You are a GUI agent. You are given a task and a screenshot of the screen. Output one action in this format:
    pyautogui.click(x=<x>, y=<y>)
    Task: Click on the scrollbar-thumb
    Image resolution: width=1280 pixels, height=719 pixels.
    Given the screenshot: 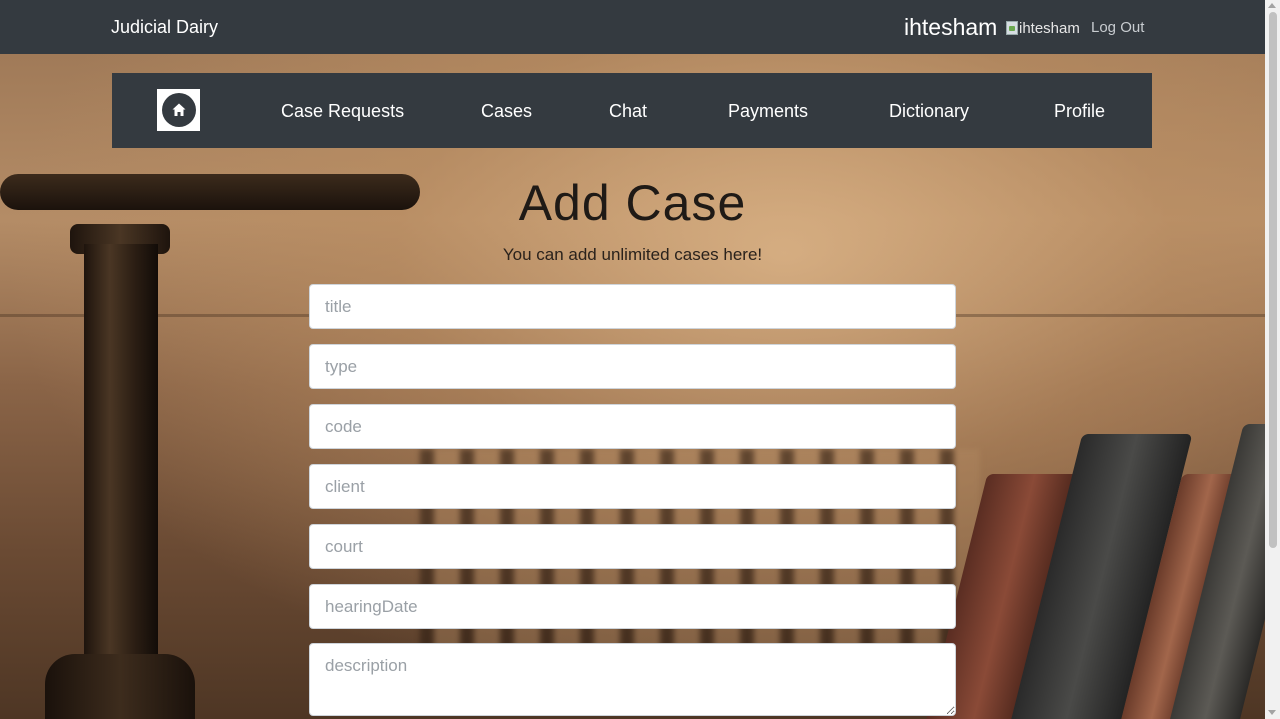 What is the action you would take?
    pyautogui.click(x=1273, y=280)
    